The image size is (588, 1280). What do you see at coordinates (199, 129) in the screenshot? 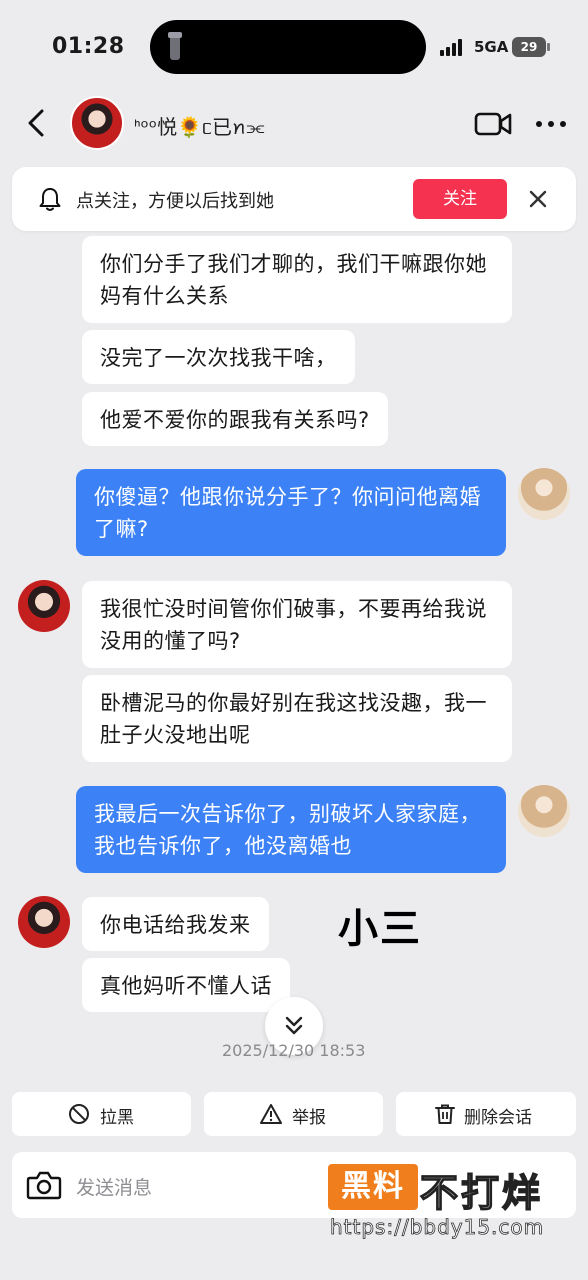
I see `contact-name: ᑋᵒᵒ悦🌻ᥴ已ꪀ⫘` at bounding box center [199, 129].